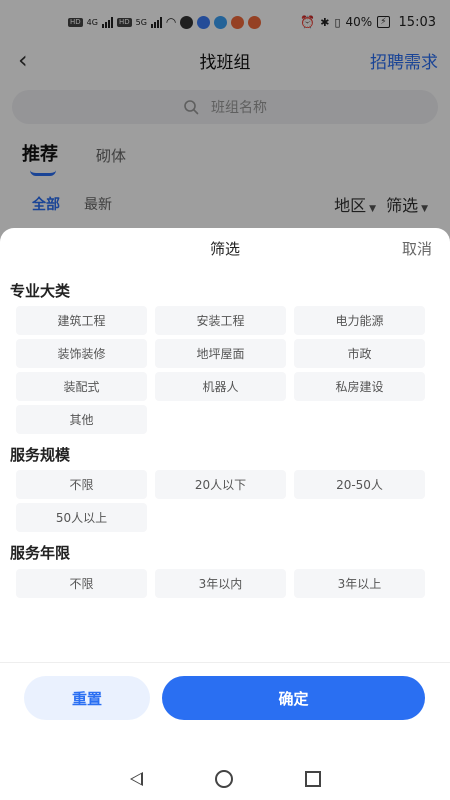 This screenshot has width=450, height=800. I want to click on option-chip: 3年以上, so click(359, 583).